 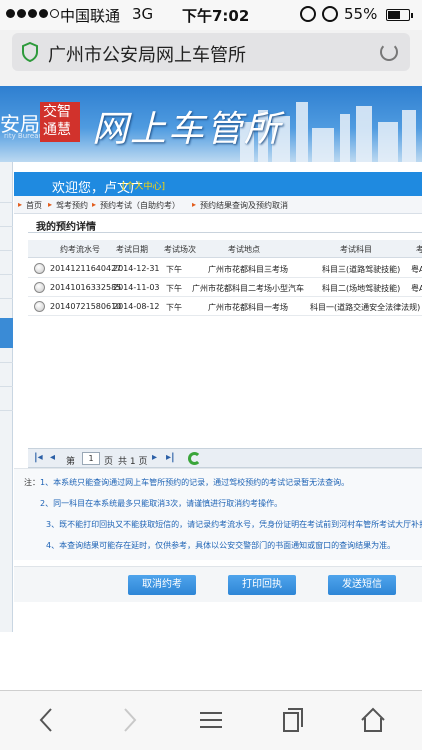 What do you see at coordinates (216, 16) in the screenshot?
I see `clock: 下午7:02` at bounding box center [216, 16].